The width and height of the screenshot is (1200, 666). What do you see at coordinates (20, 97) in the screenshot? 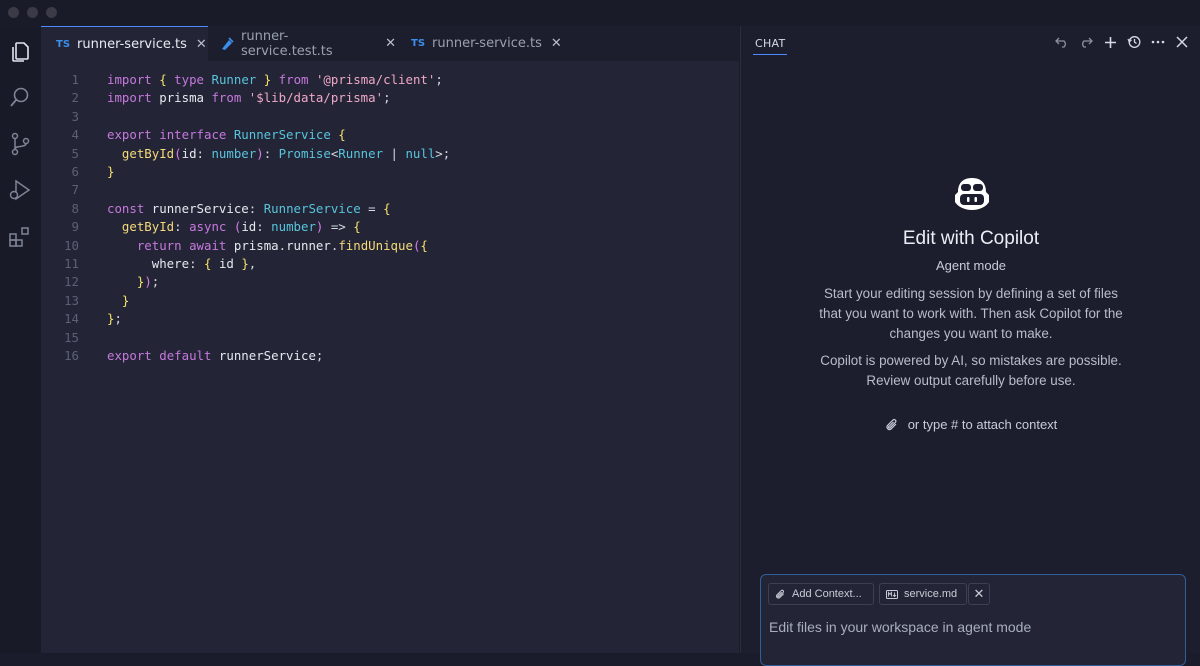
I see `search-icon` at bounding box center [20, 97].